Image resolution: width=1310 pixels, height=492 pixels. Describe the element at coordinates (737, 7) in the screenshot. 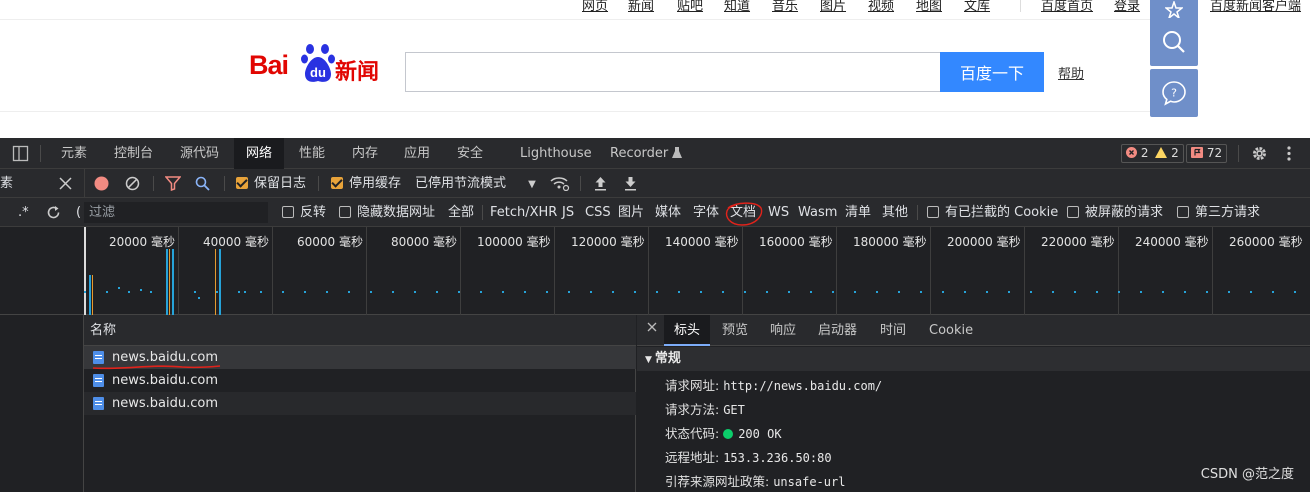

I see `nav-link-zhidao: 知道` at that location.